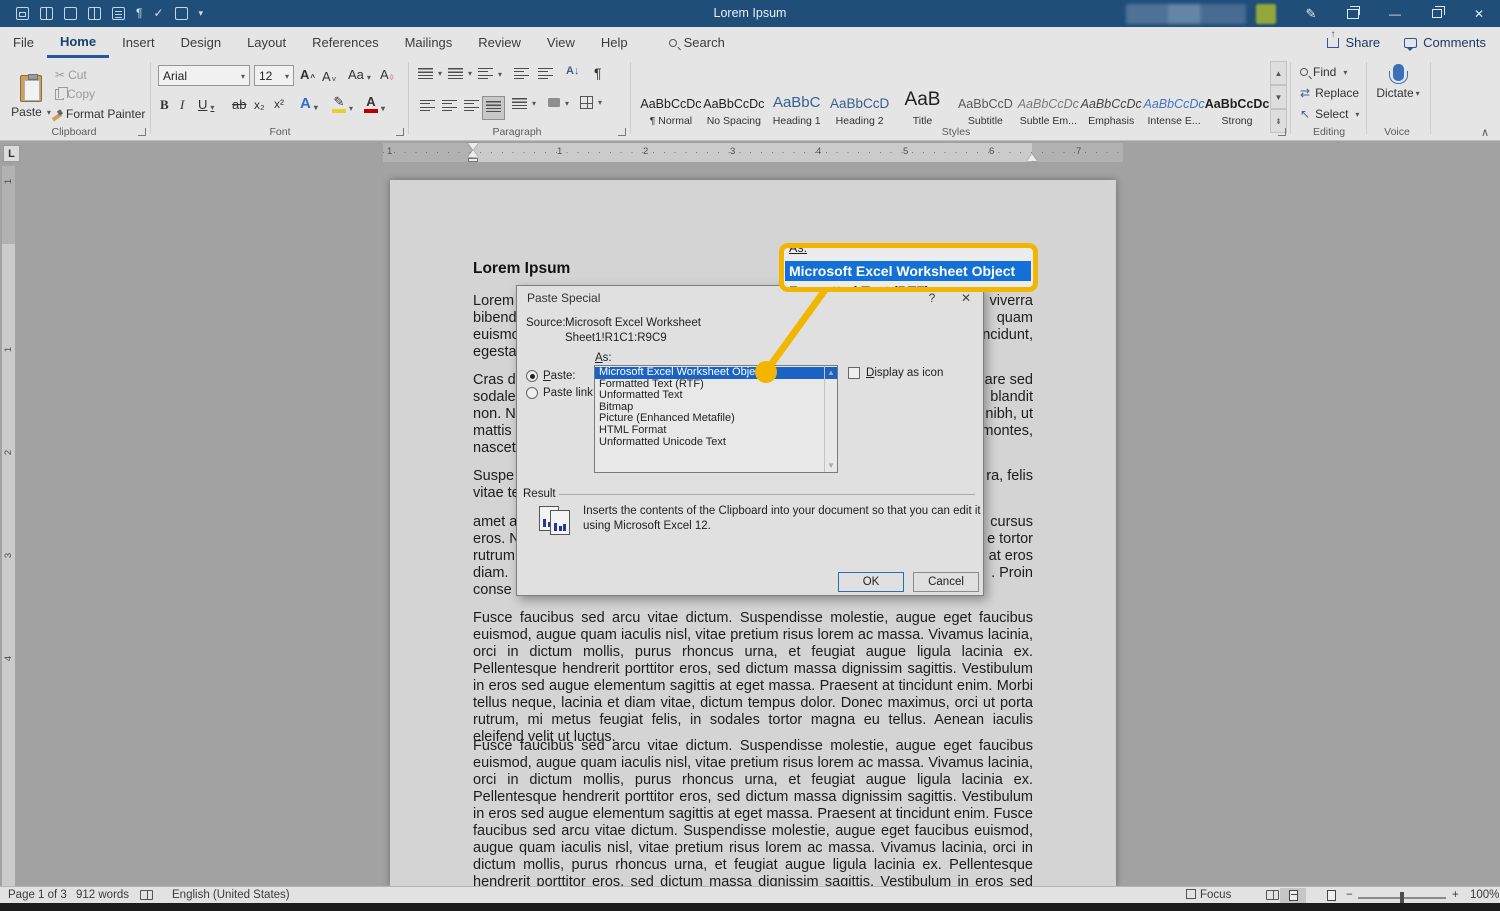  What do you see at coordinates (860, 97) in the screenshot?
I see `style-heading-2: AaBbCcD Heading 2` at bounding box center [860, 97].